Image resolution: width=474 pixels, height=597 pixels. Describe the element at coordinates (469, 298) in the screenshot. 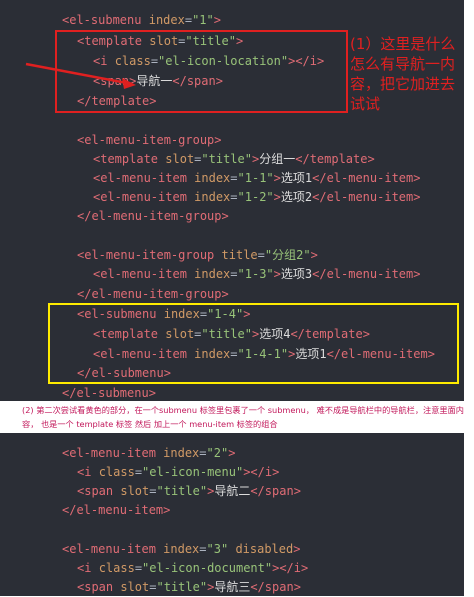

I see `window-edge` at that location.